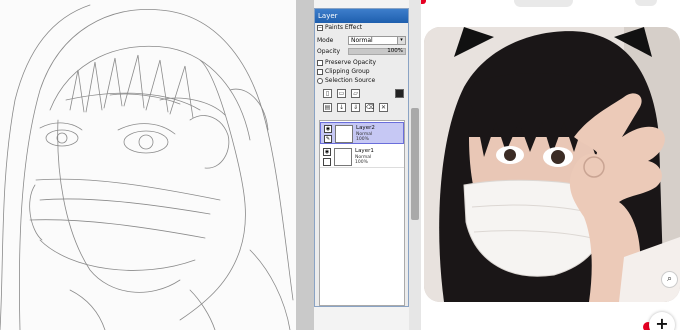  I want to click on chevron-down-icon: ▾, so click(401, 40).